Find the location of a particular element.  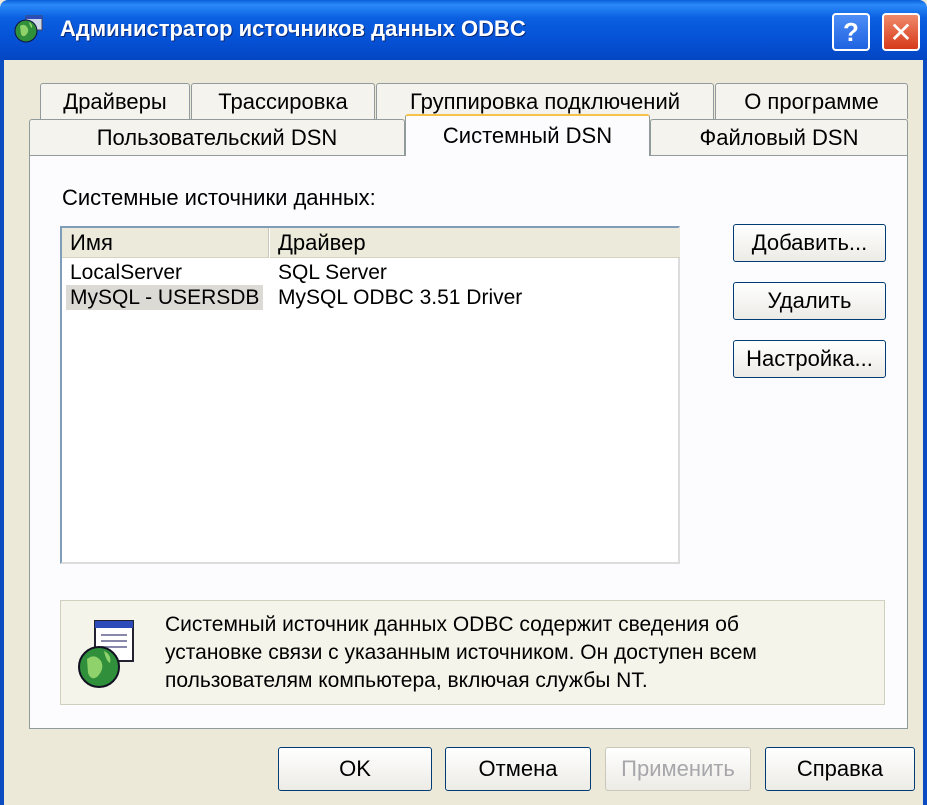

system-data-sources-label: Системные источники данных: is located at coordinates (219, 197).